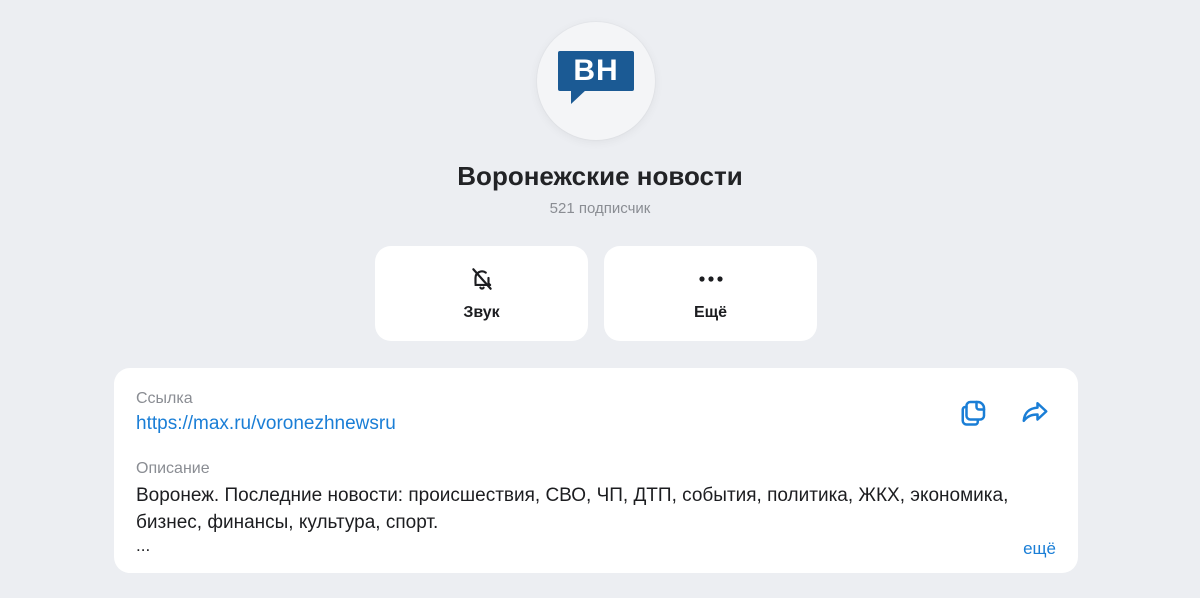  Describe the element at coordinates (481, 293) in the screenshot. I see `sound-button: Звук` at that location.